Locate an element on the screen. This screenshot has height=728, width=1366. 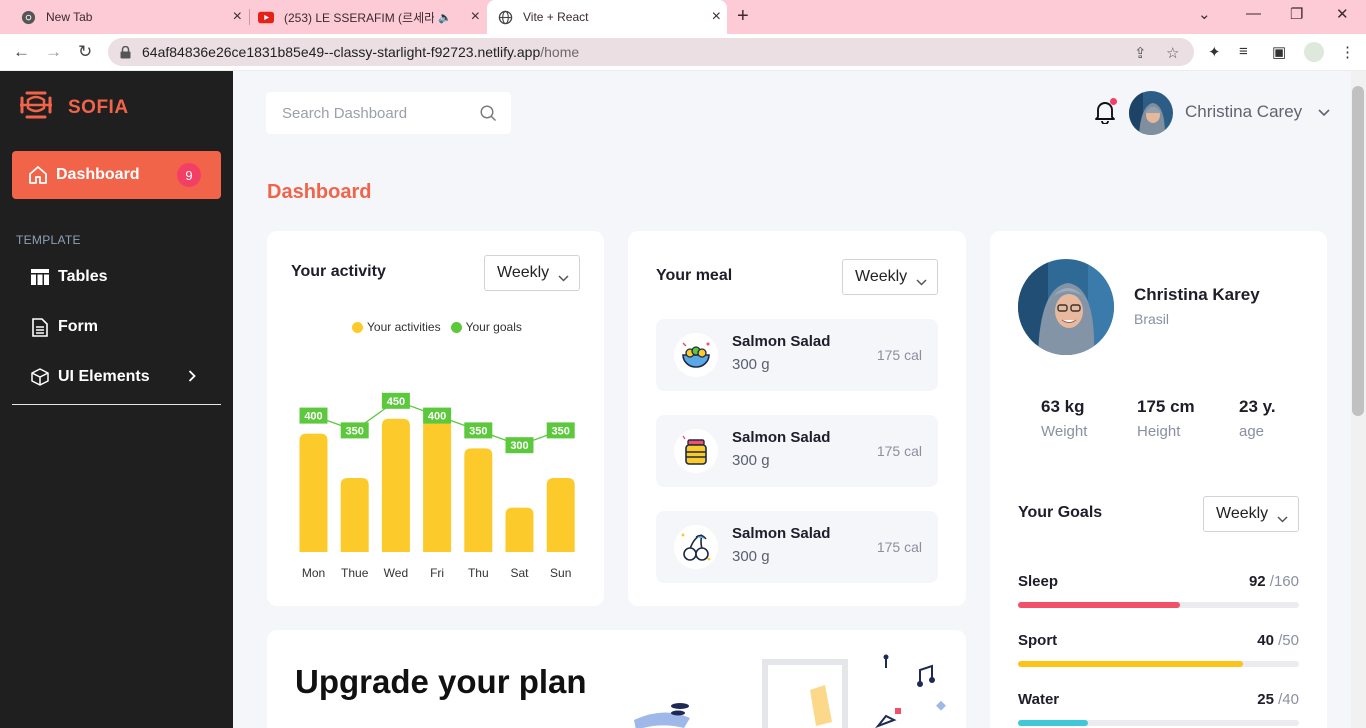
sidebar-item-label: UI Elements is located at coordinates (104, 376).